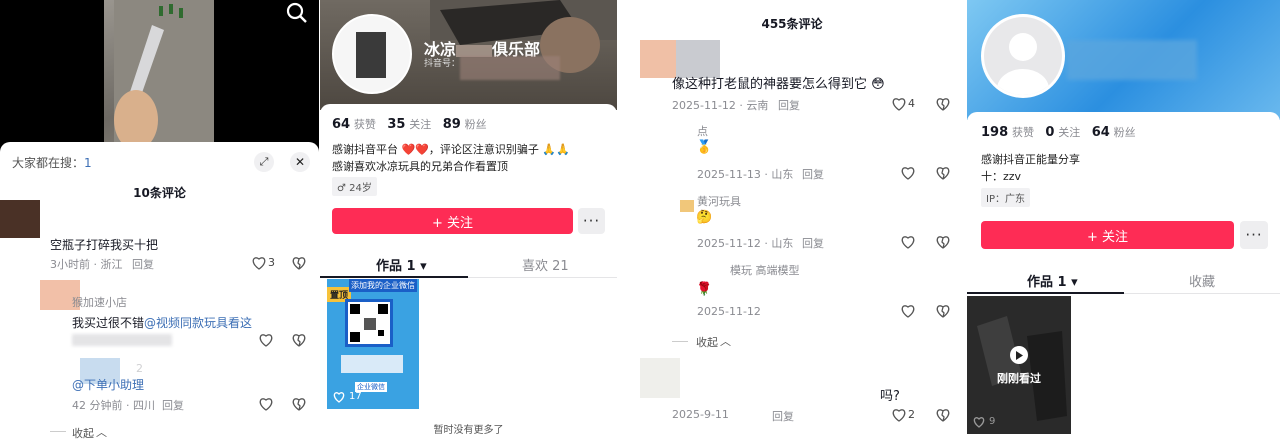 Image resolution: width=1280 pixels, height=443 pixels. I want to click on douyin-id-label: 抖音号：, so click(442, 64).